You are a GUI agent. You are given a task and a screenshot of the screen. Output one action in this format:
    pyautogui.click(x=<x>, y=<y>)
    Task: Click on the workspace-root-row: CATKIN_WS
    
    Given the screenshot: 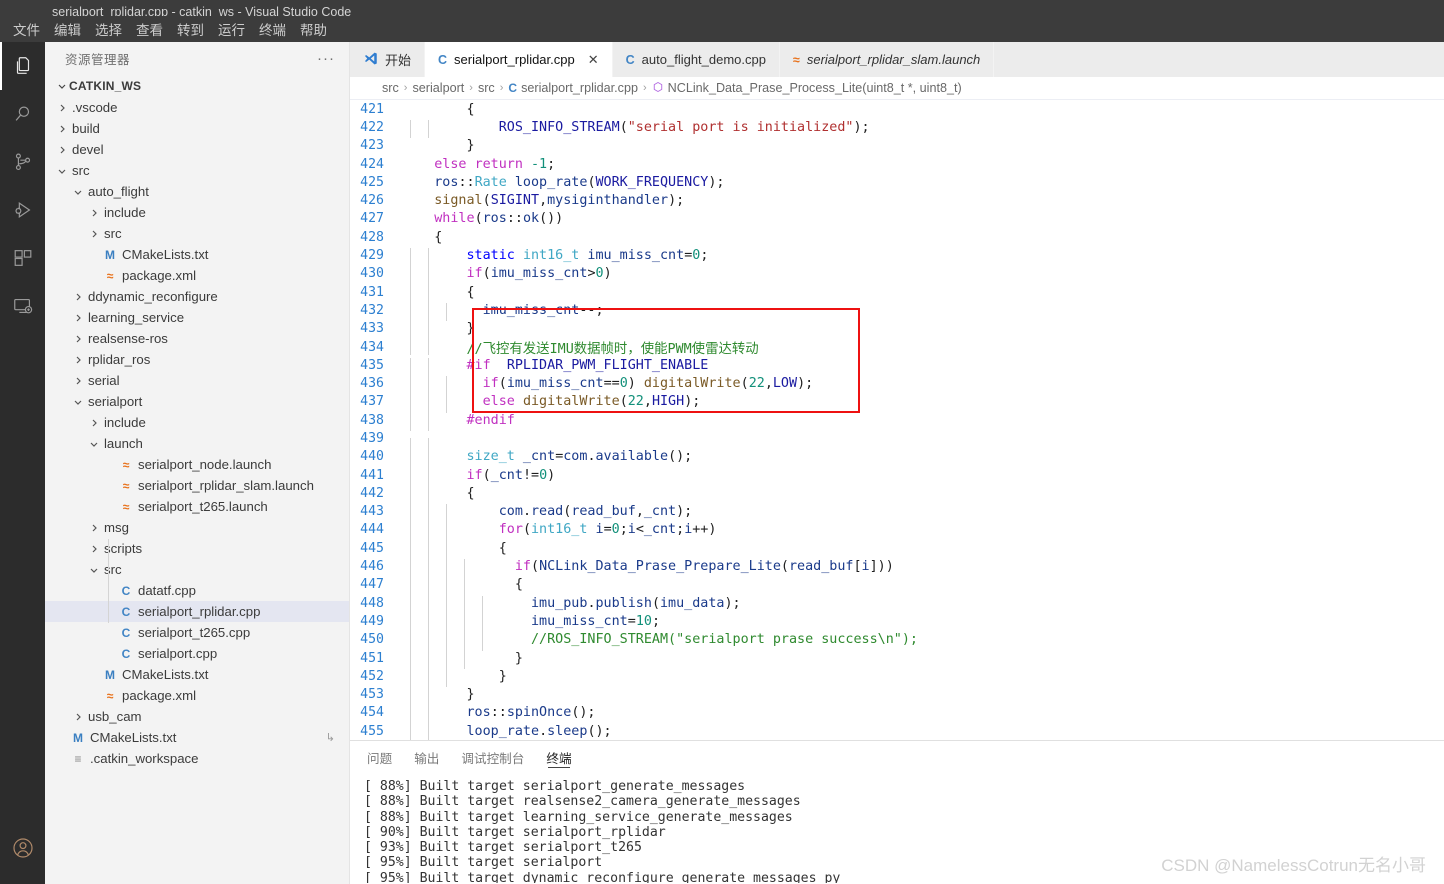 What is the action you would take?
    pyautogui.click(x=197, y=86)
    